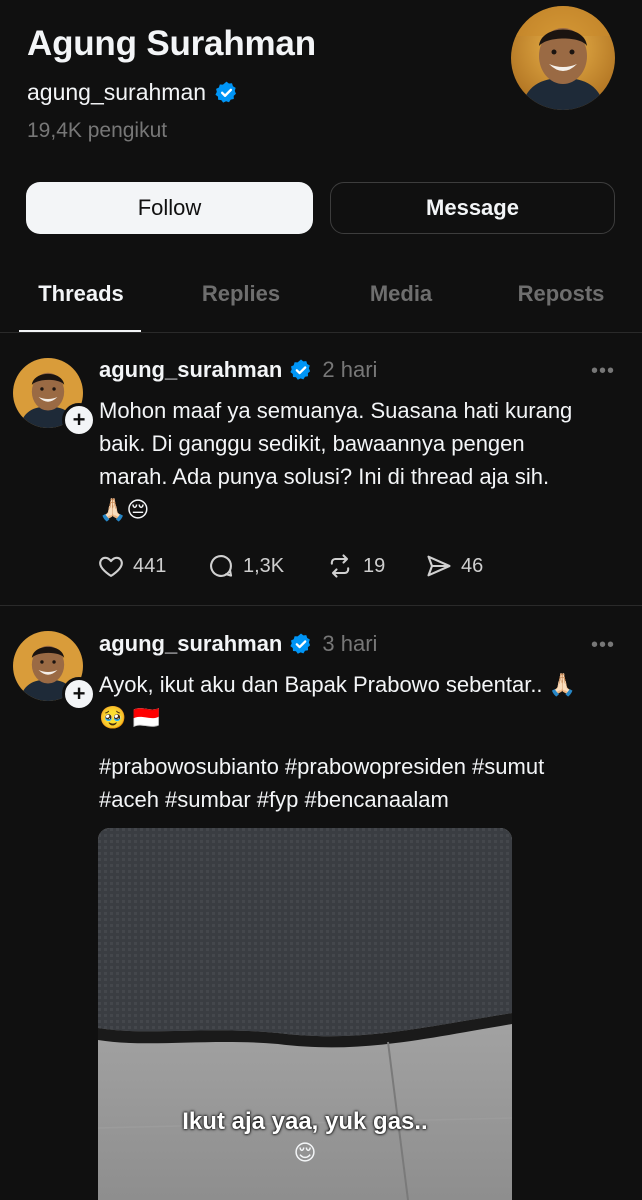 This screenshot has height=1200, width=642. I want to click on handle-row: agung_surahman, so click(133, 92).